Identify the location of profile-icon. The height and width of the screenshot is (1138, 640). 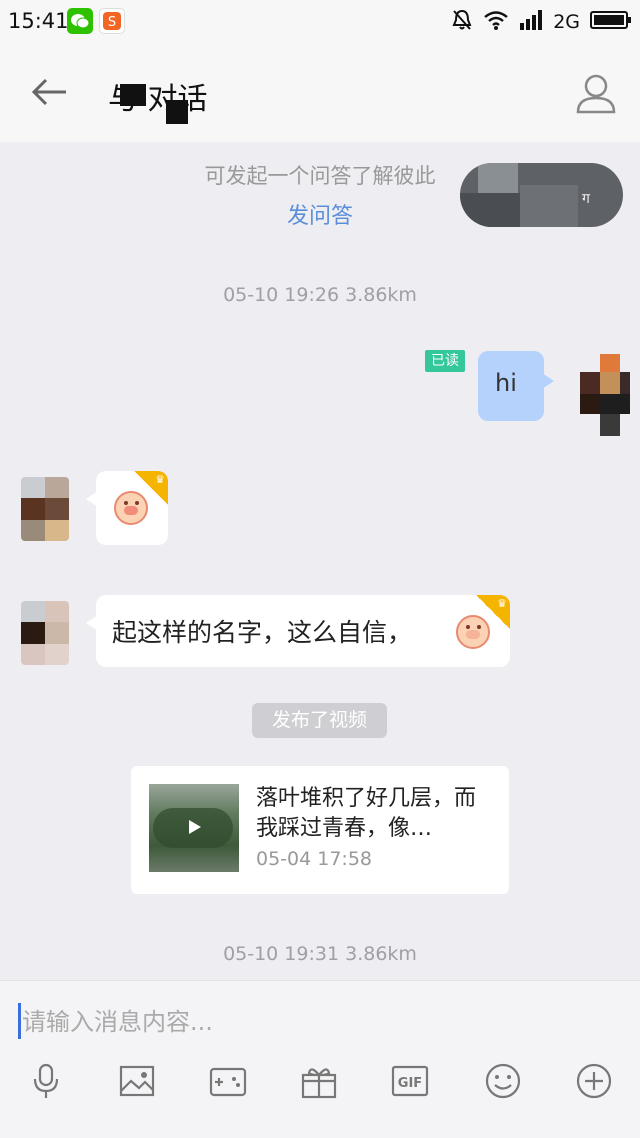
(596, 94).